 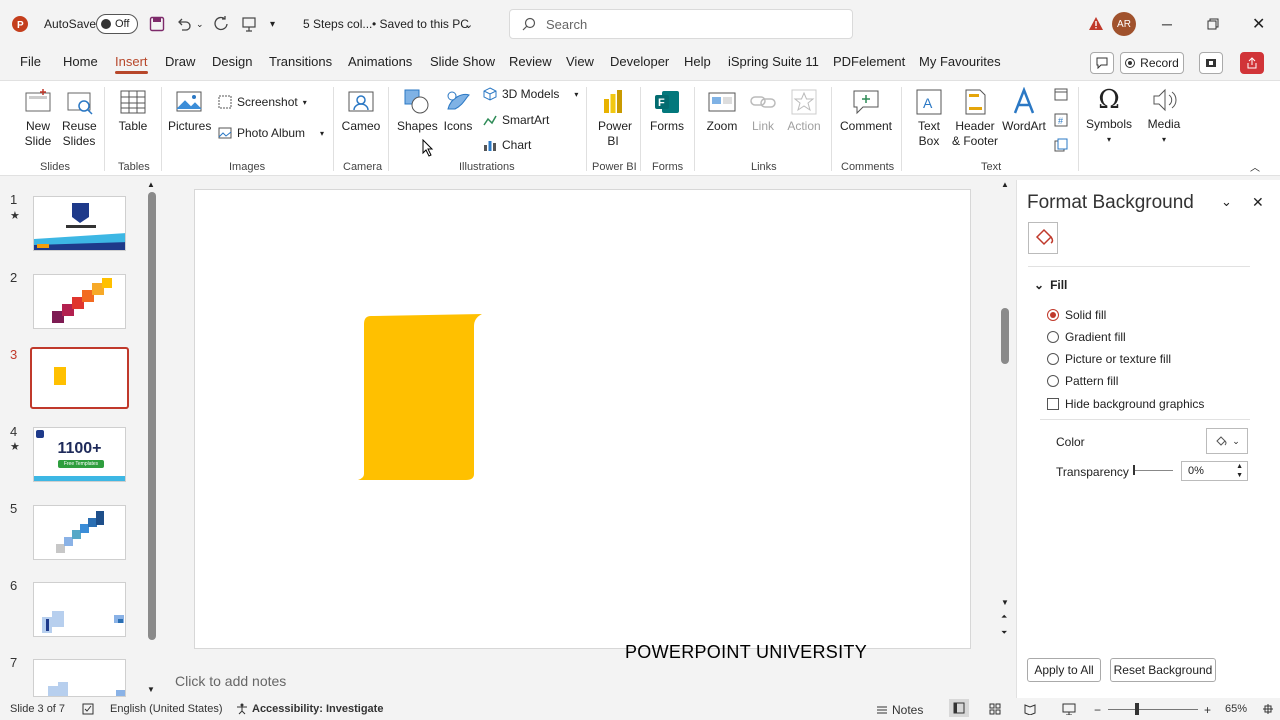 I want to click on transparency-slider, so click(x=1153, y=470).